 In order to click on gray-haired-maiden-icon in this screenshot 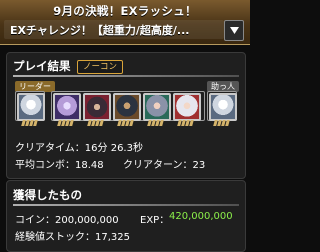, I will do `click(157, 107)`.